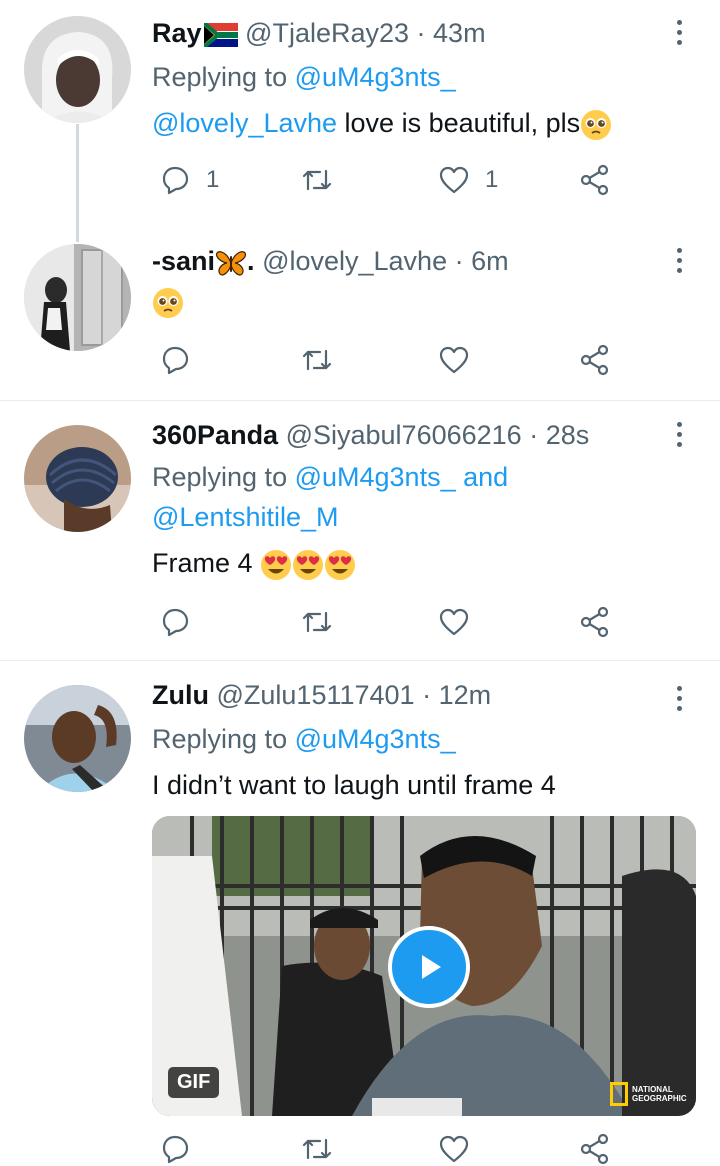  I want to click on tweet-header: 360Panda @Siyabul76066216 · 28s, so click(370, 435).